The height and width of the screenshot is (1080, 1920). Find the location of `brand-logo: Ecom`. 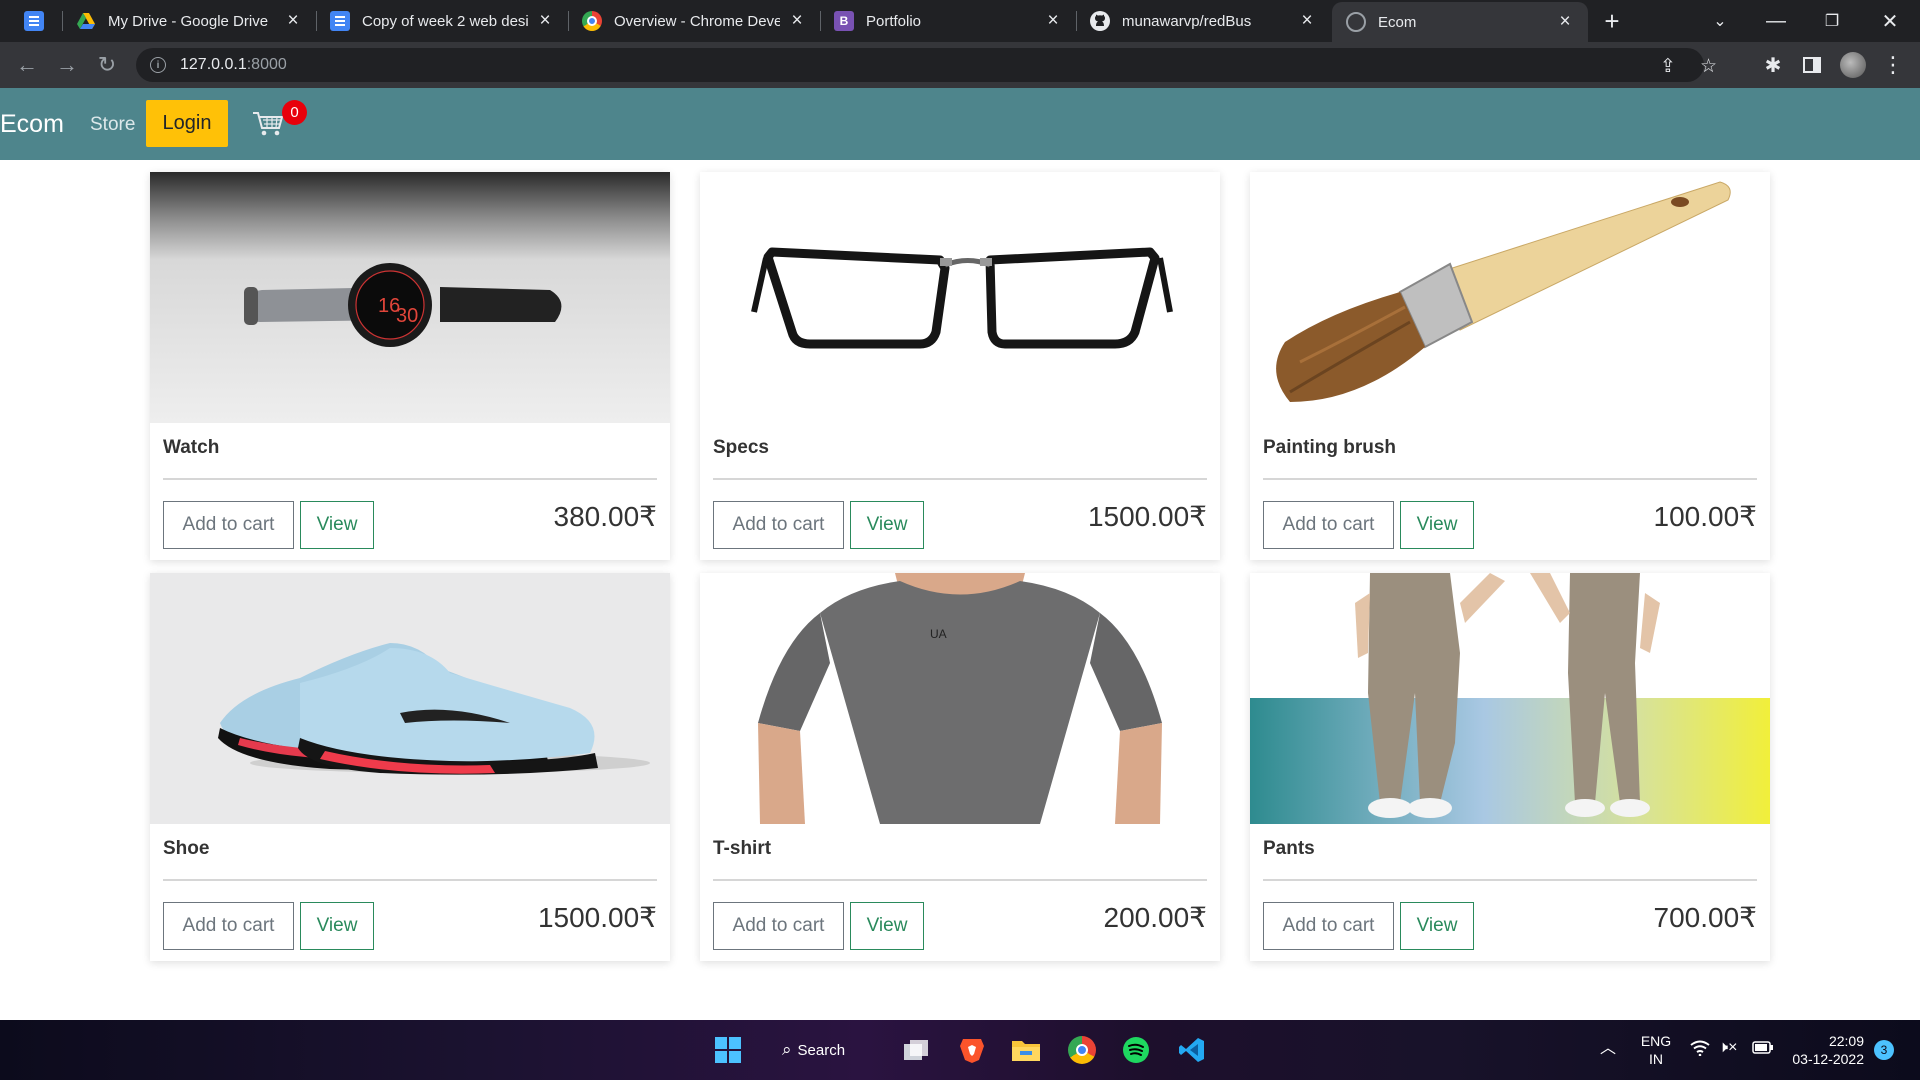

brand-logo: Ecom is located at coordinates (32, 124).